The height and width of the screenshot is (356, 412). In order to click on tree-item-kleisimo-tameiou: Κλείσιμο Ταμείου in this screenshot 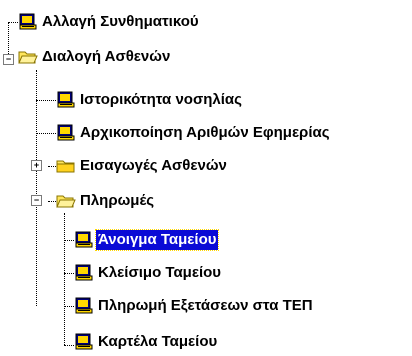, I will do `click(148, 273)`.